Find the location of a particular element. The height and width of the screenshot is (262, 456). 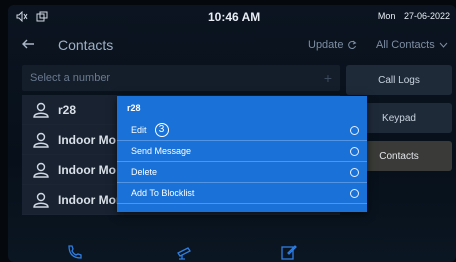

phone-icon is located at coordinates (75, 252).